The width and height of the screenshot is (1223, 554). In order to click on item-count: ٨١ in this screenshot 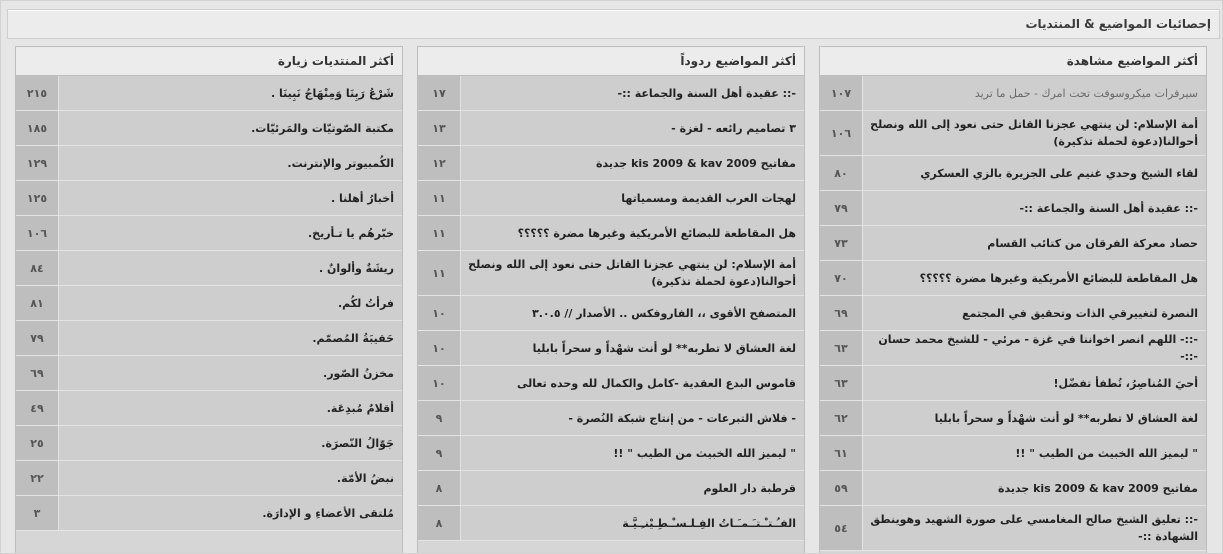, I will do `click(37, 303)`.